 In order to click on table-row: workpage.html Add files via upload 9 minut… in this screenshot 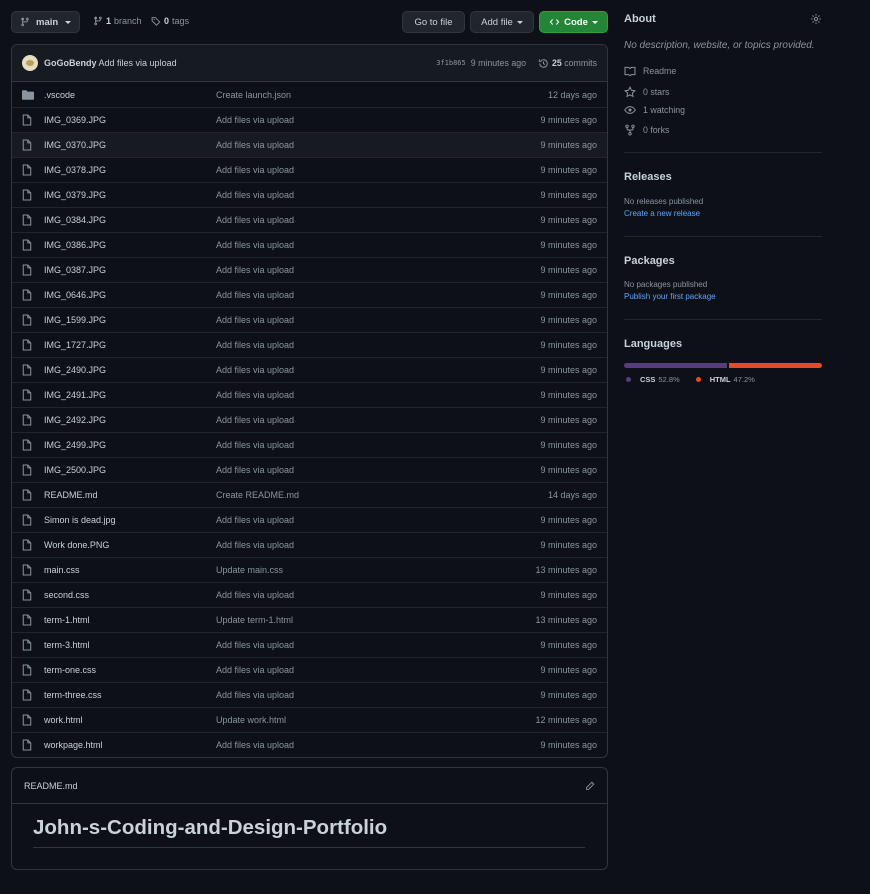, I will do `click(309, 744)`.